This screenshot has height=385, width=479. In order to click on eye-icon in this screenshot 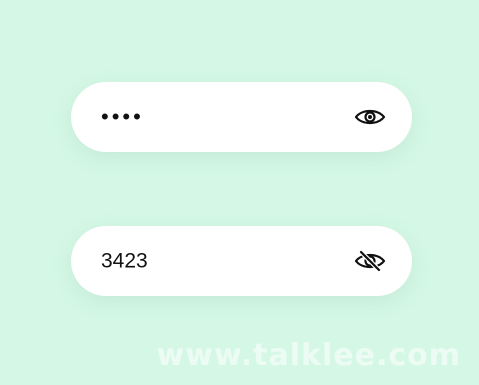, I will do `click(370, 117)`.